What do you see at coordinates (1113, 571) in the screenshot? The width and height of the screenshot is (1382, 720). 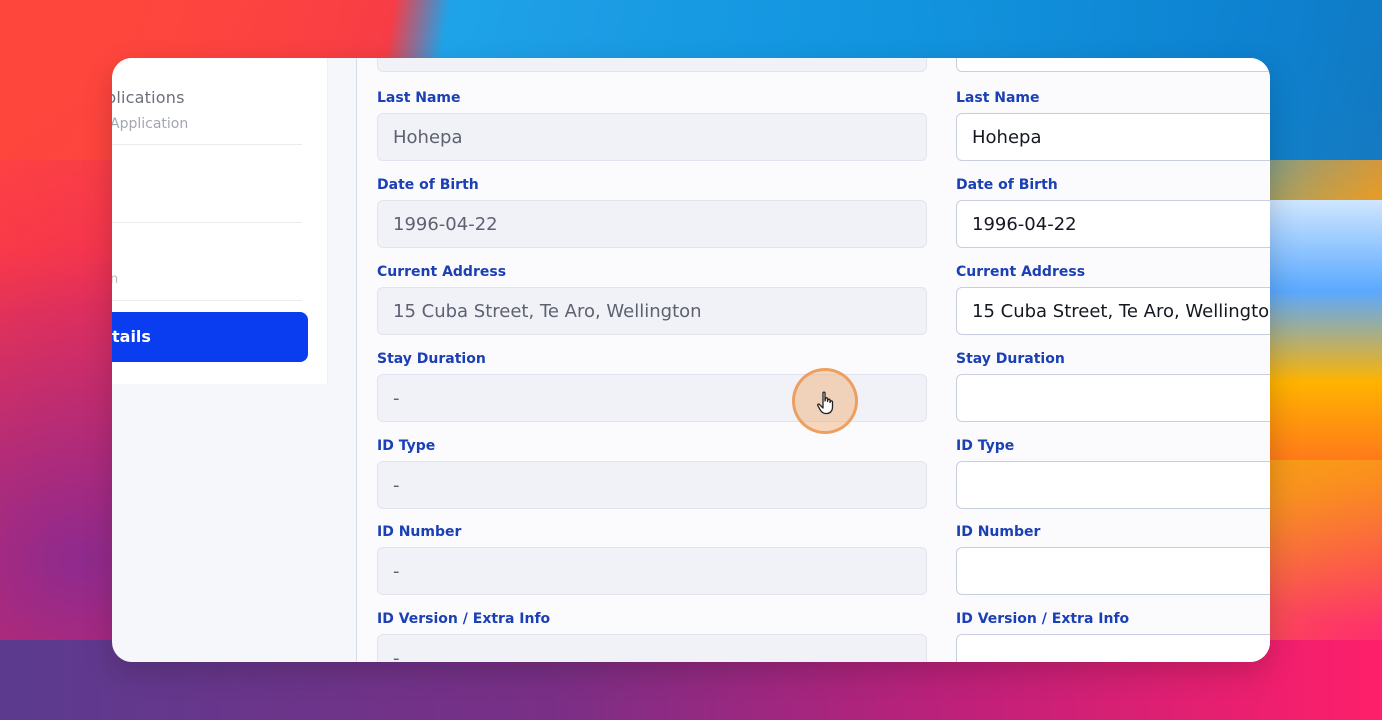 I see `id-number-input` at bounding box center [1113, 571].